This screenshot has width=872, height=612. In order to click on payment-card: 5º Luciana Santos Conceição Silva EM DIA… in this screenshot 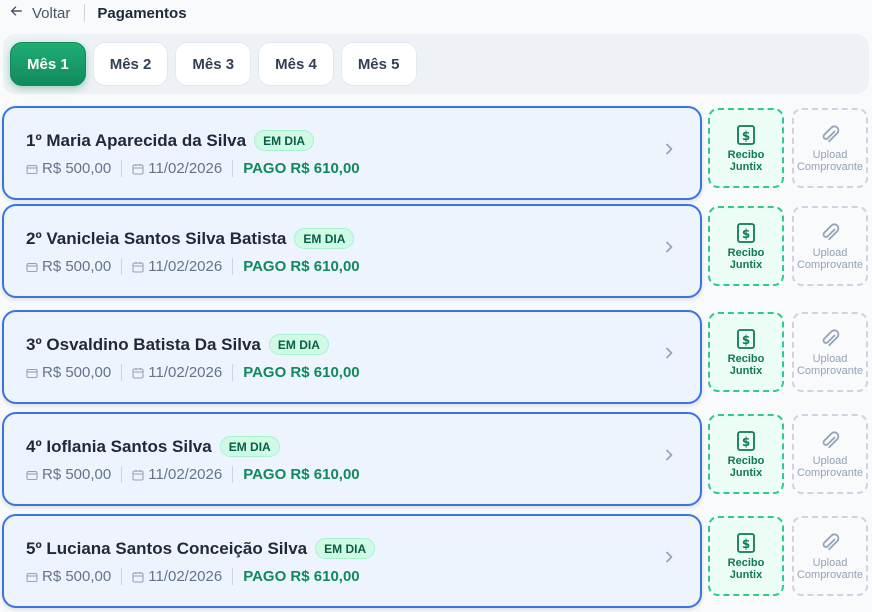, I will do `click(352, 561)`.